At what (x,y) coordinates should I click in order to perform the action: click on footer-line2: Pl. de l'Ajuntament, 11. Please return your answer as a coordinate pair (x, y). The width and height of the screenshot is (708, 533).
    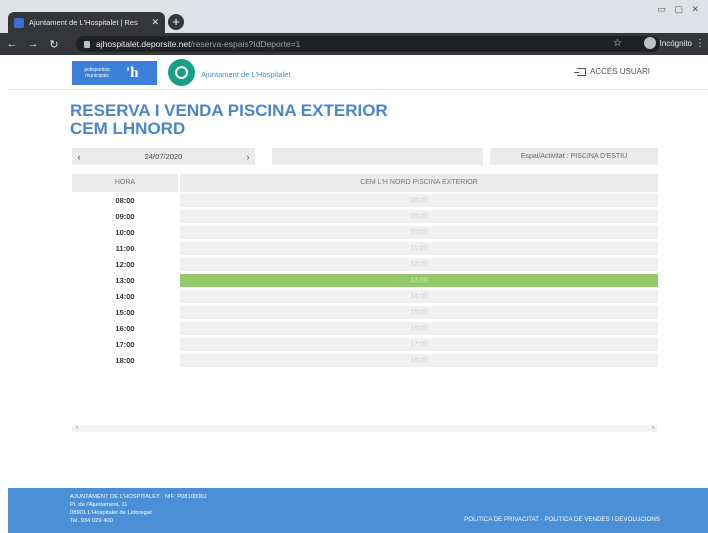
    Looking at the image, I should click on (99, 505).